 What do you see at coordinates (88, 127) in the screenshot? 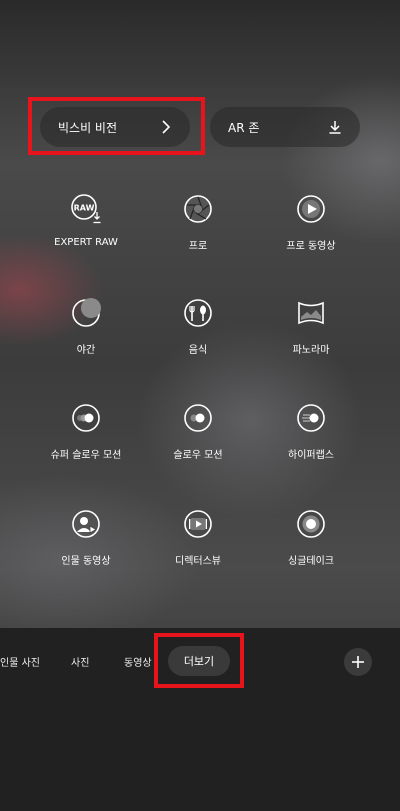
I see `bixby-vision-label: 빅스비 비전` at bounding box center [88, 127].